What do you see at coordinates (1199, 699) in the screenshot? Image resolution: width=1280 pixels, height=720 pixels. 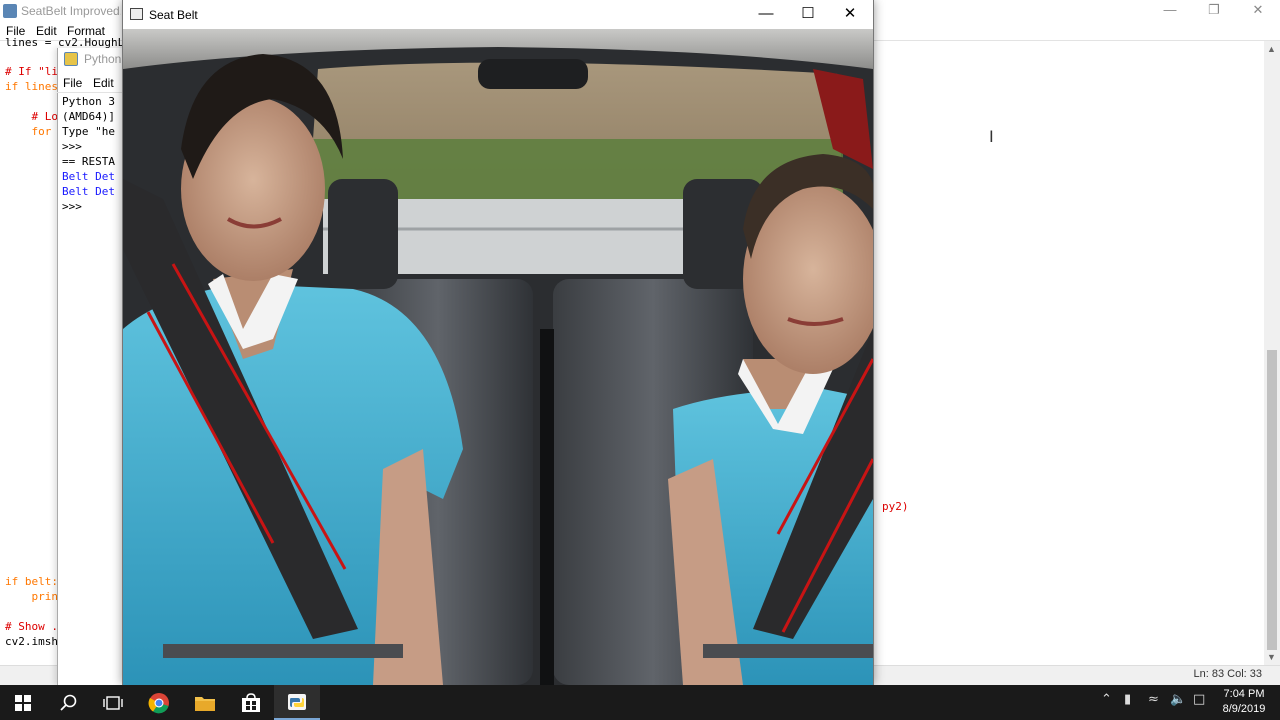 I see `action-center-icon: □` at bounding box center [1199, 699].